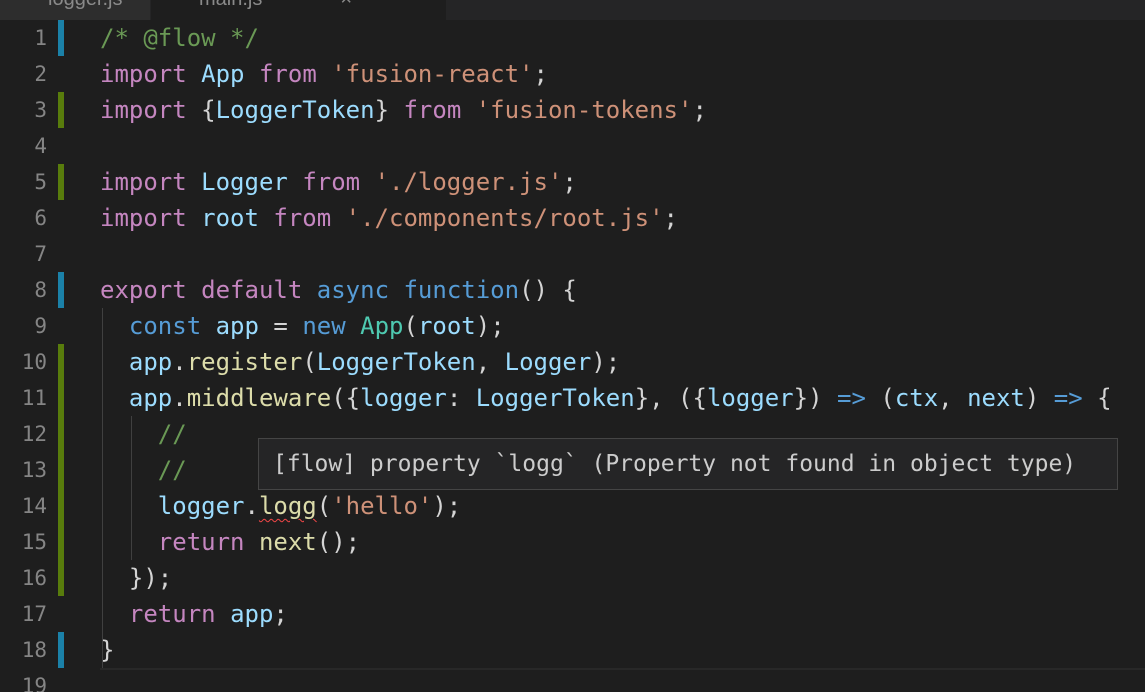 The width and height of the screenshot is (1145, 692). Describe the element at coordinates (572, 74) in the screenshot. I see `code-line: 2 import App from 'fusion-react';` at that location.